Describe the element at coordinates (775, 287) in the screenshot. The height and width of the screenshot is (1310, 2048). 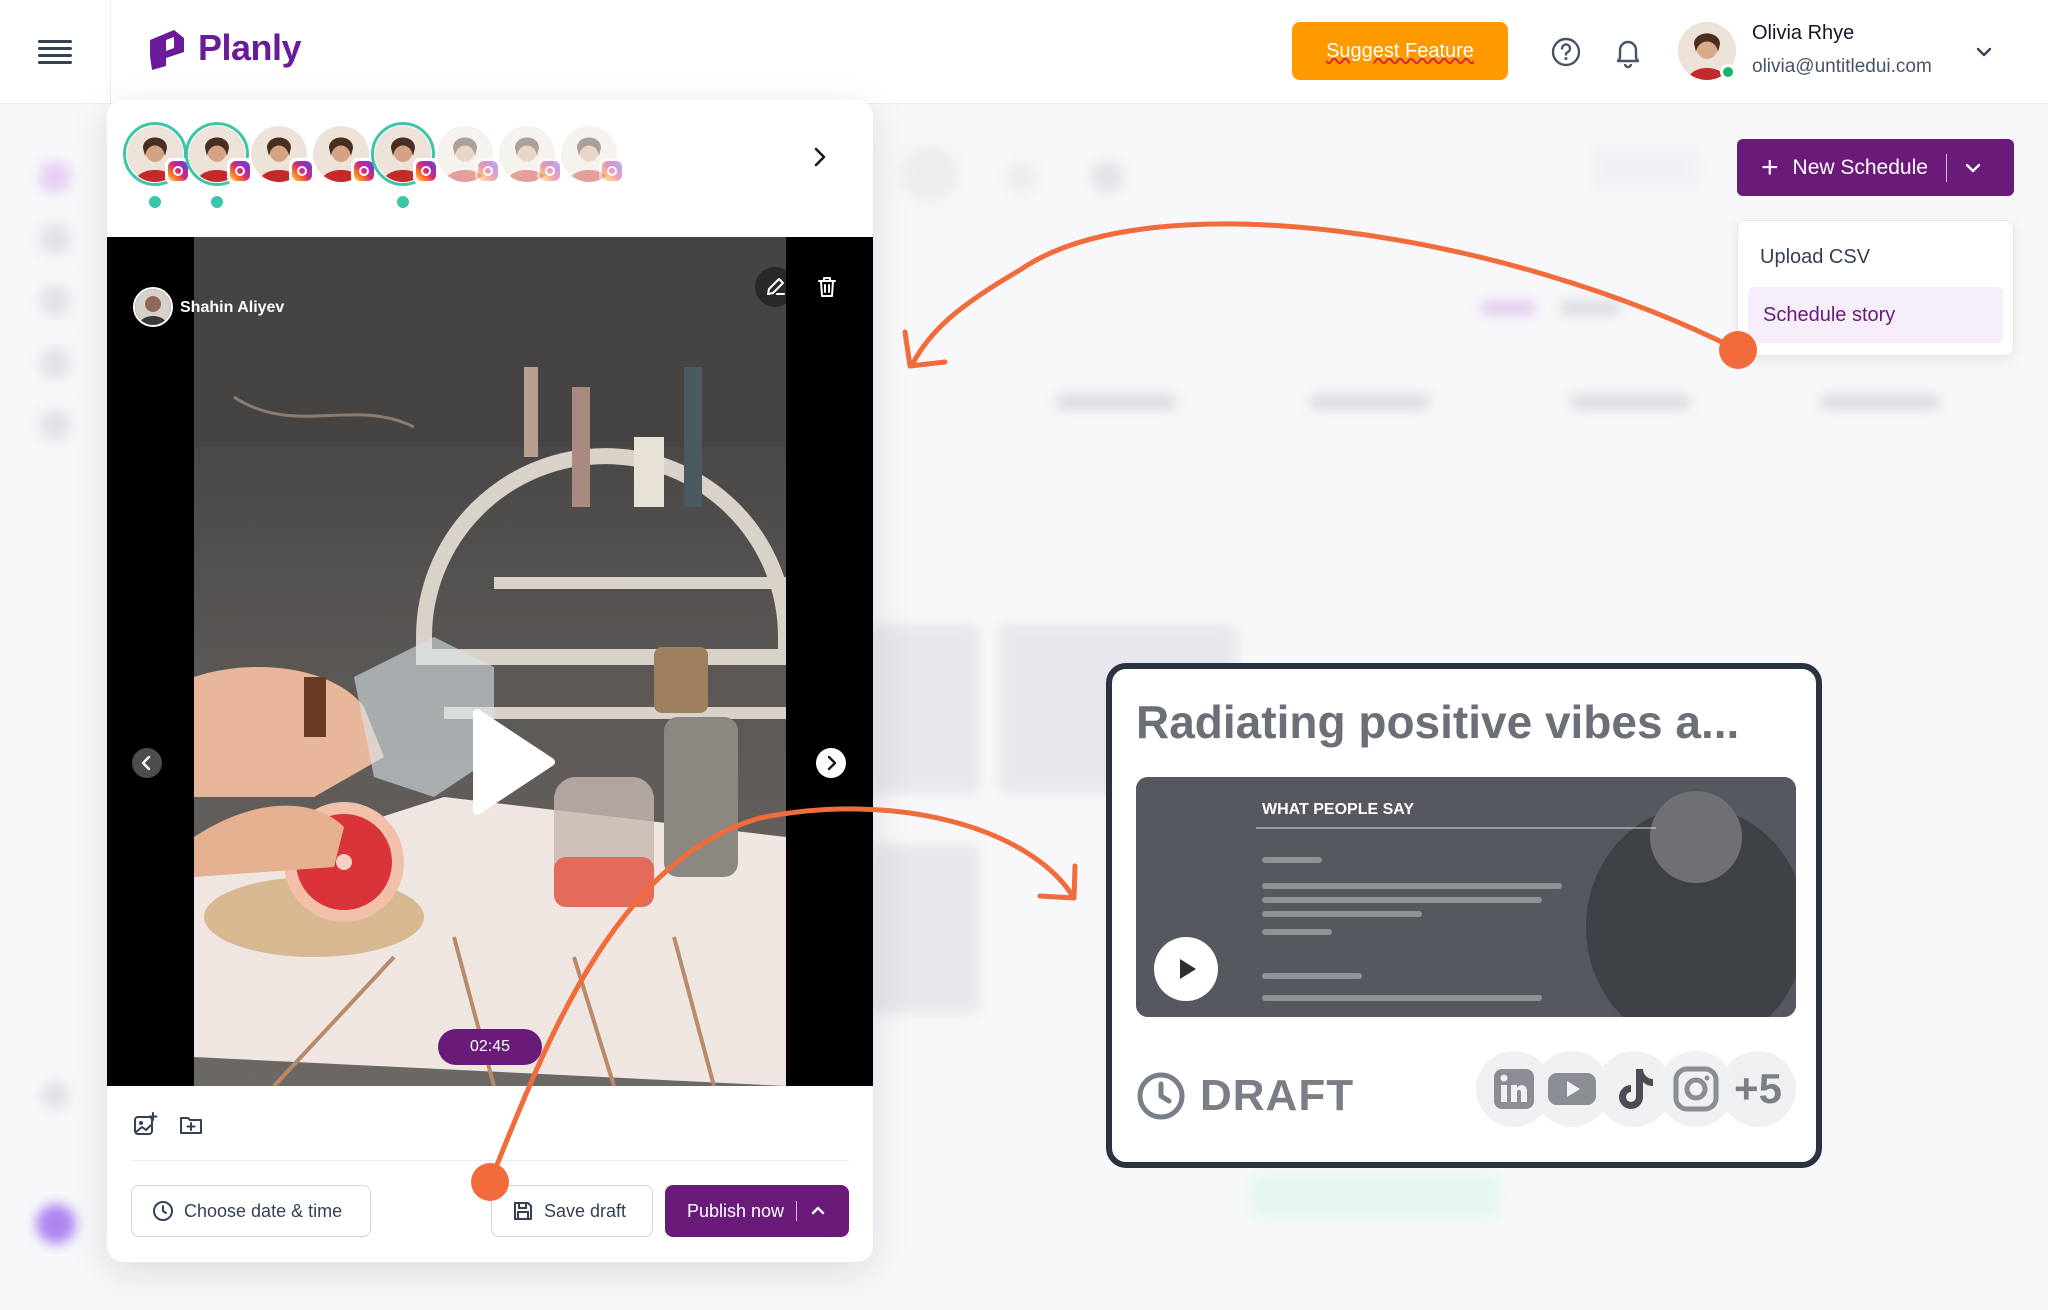
I see `edit-icon` at that location.